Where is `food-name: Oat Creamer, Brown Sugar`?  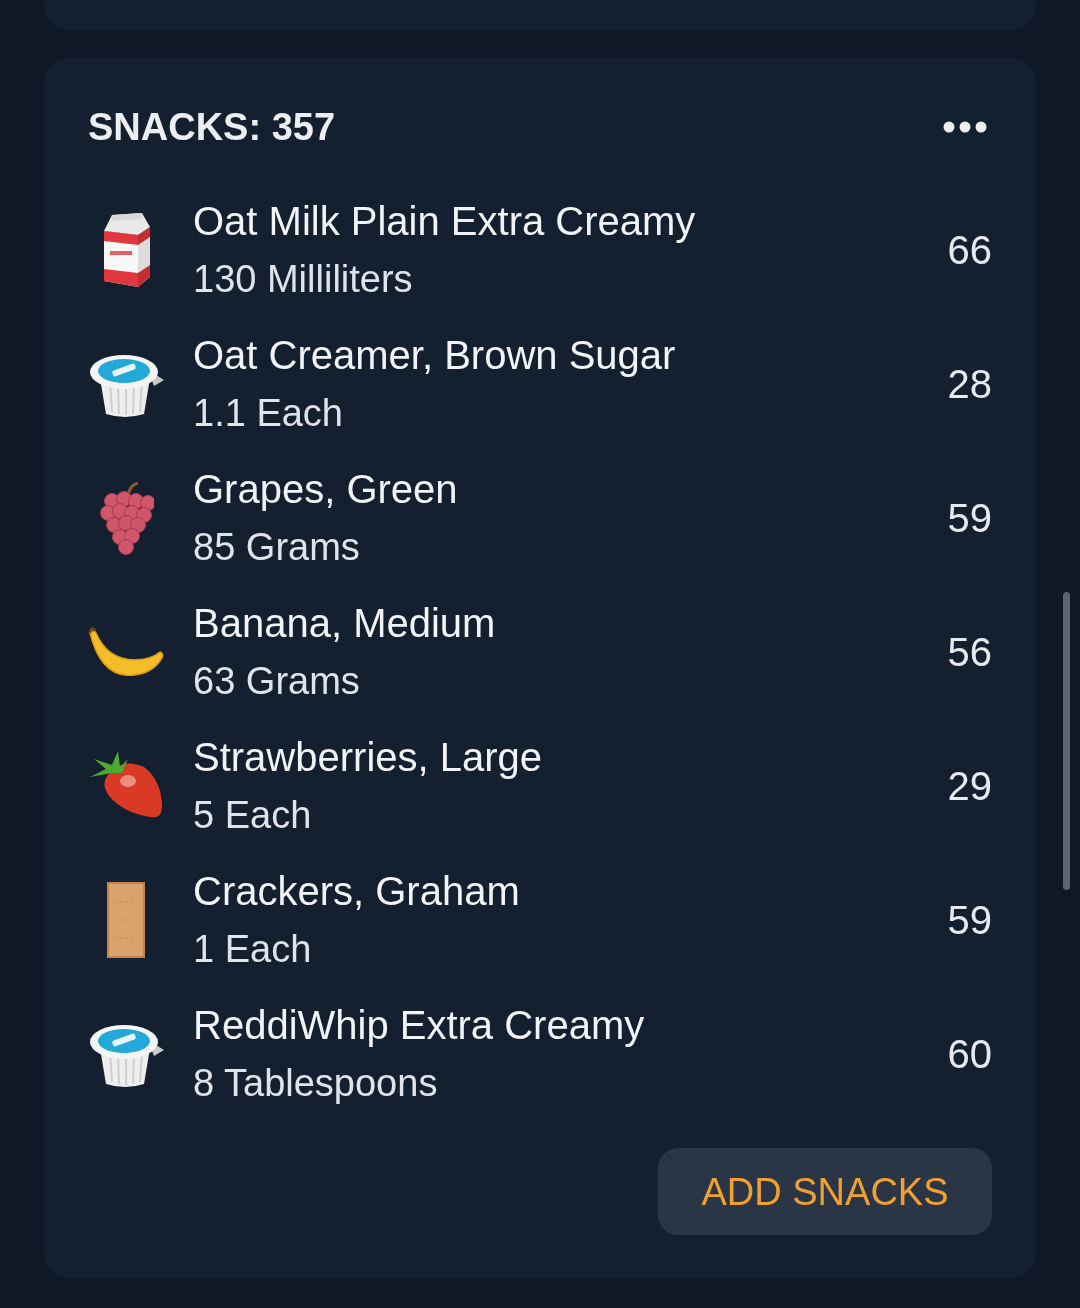 food-name: Oat Creamer, Brown Sugar is located at coordinates (434, 355).